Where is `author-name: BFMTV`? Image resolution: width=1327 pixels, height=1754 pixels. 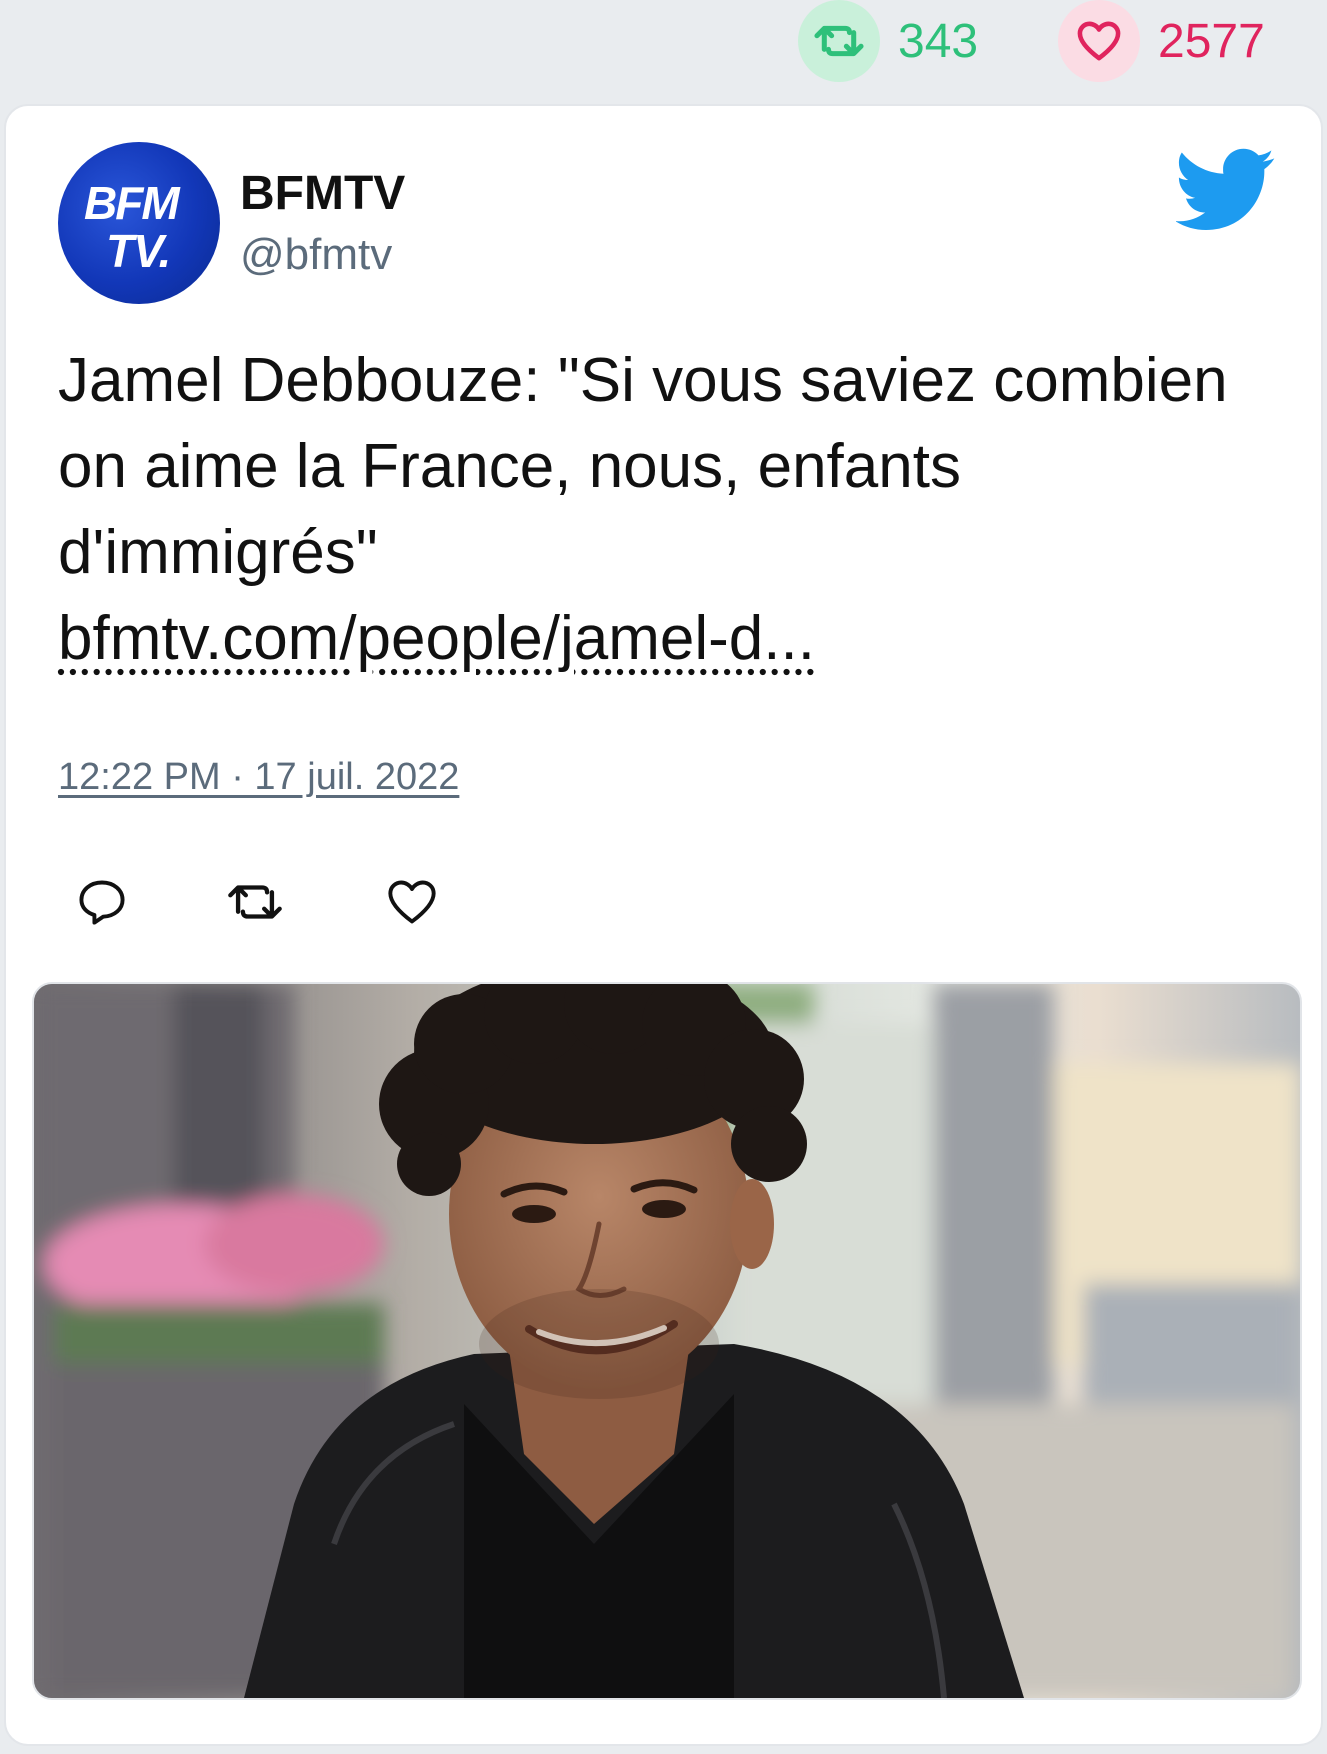
author-name: BFMTV is located at coordinates (322, 193).